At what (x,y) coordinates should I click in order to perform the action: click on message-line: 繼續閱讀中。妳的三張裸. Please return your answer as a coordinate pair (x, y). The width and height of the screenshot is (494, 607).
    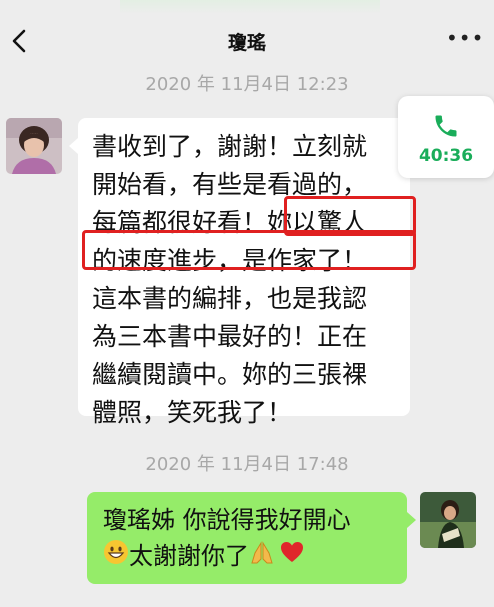
    Looking at the image, I should click on (230, 374).